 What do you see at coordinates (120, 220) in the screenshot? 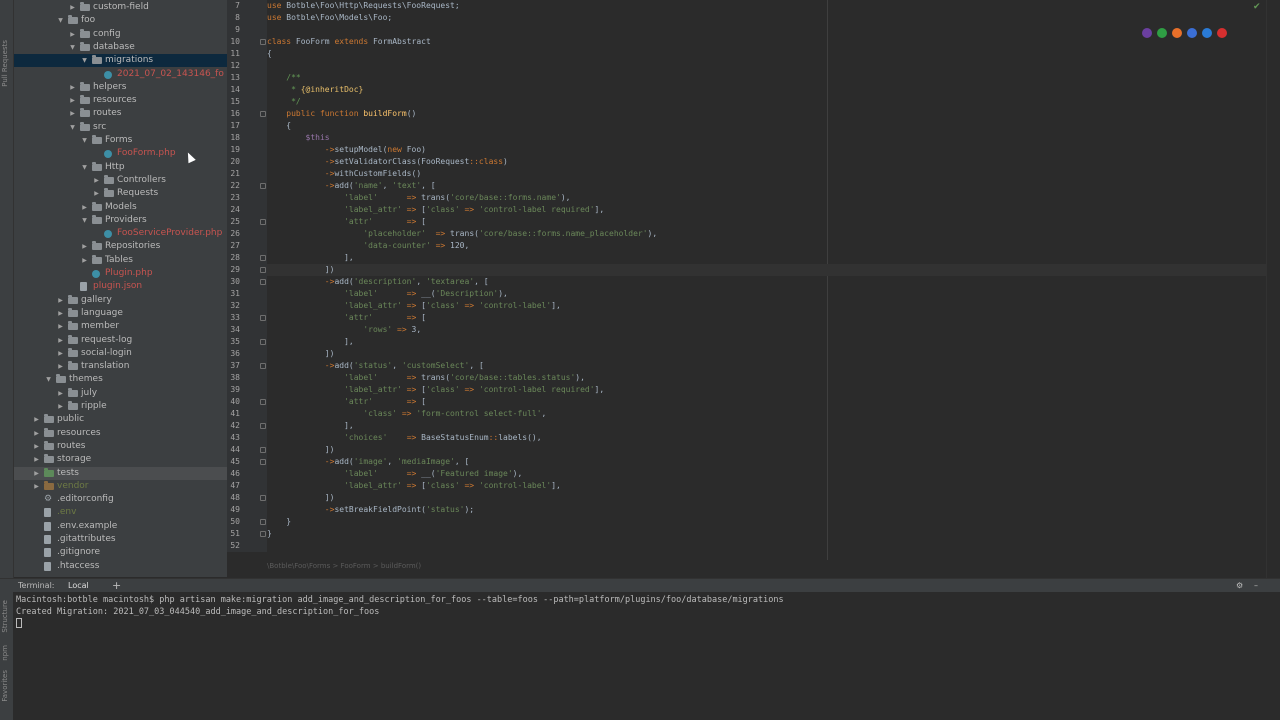
I see `tree-item: ▼ Providers` at bounding box center [120, 220].